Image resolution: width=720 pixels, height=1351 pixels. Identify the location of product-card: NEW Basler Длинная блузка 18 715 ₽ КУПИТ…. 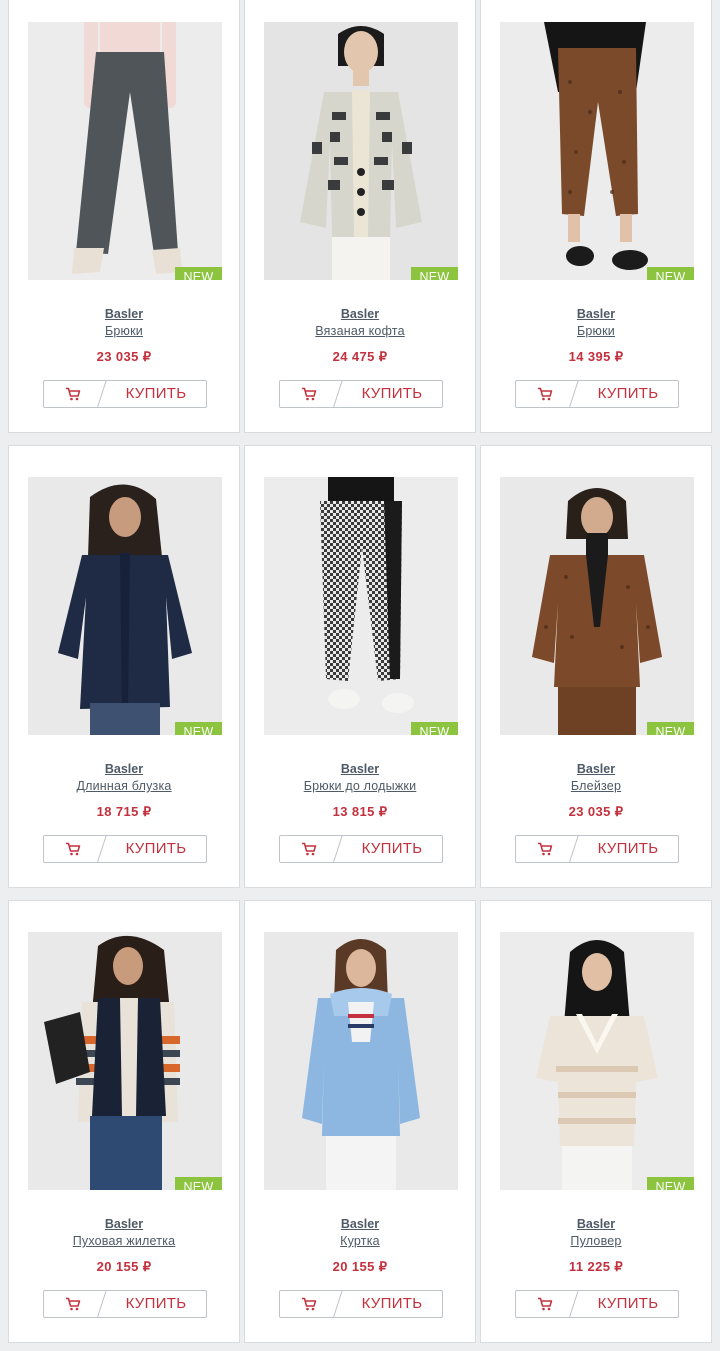
(124, 666).